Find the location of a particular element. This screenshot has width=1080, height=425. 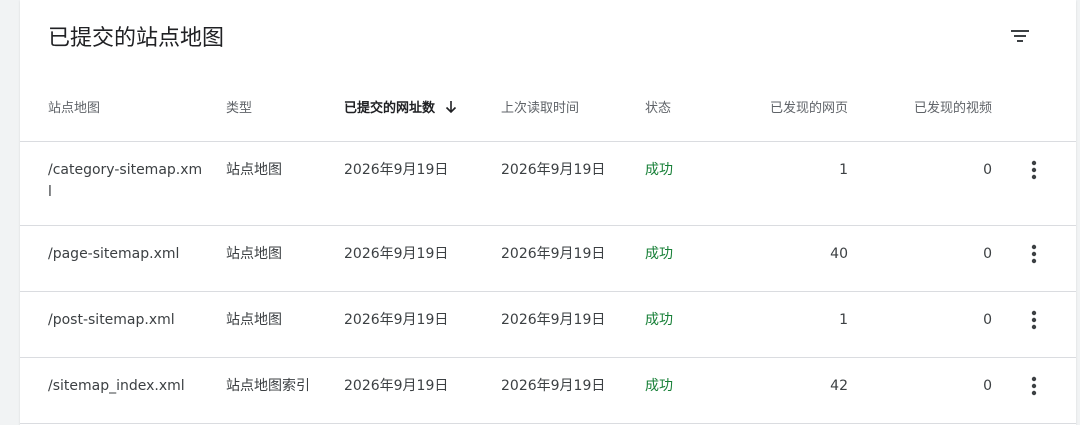

column-header-type: 类型 is located at coordinates (239, 109).